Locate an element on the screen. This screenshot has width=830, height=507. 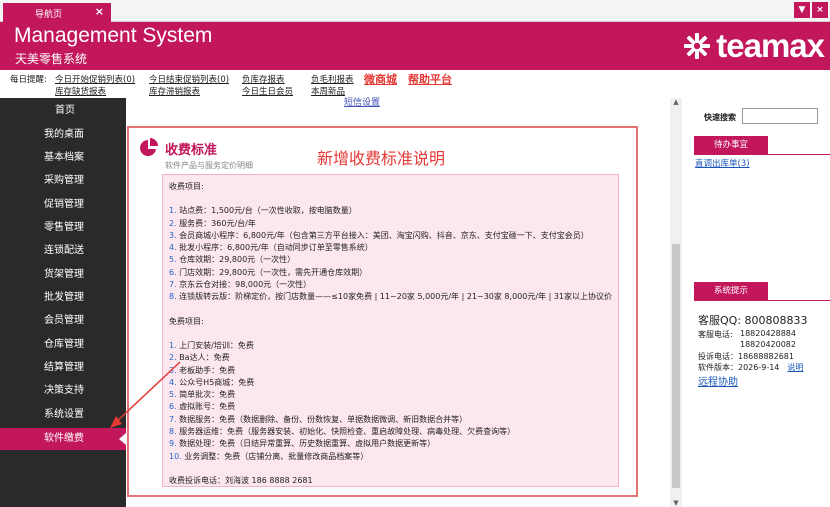
free-item: 10. 业务调整：免费（店铺分离、批量修改商品档案等） is located at coordinates (390, 457).